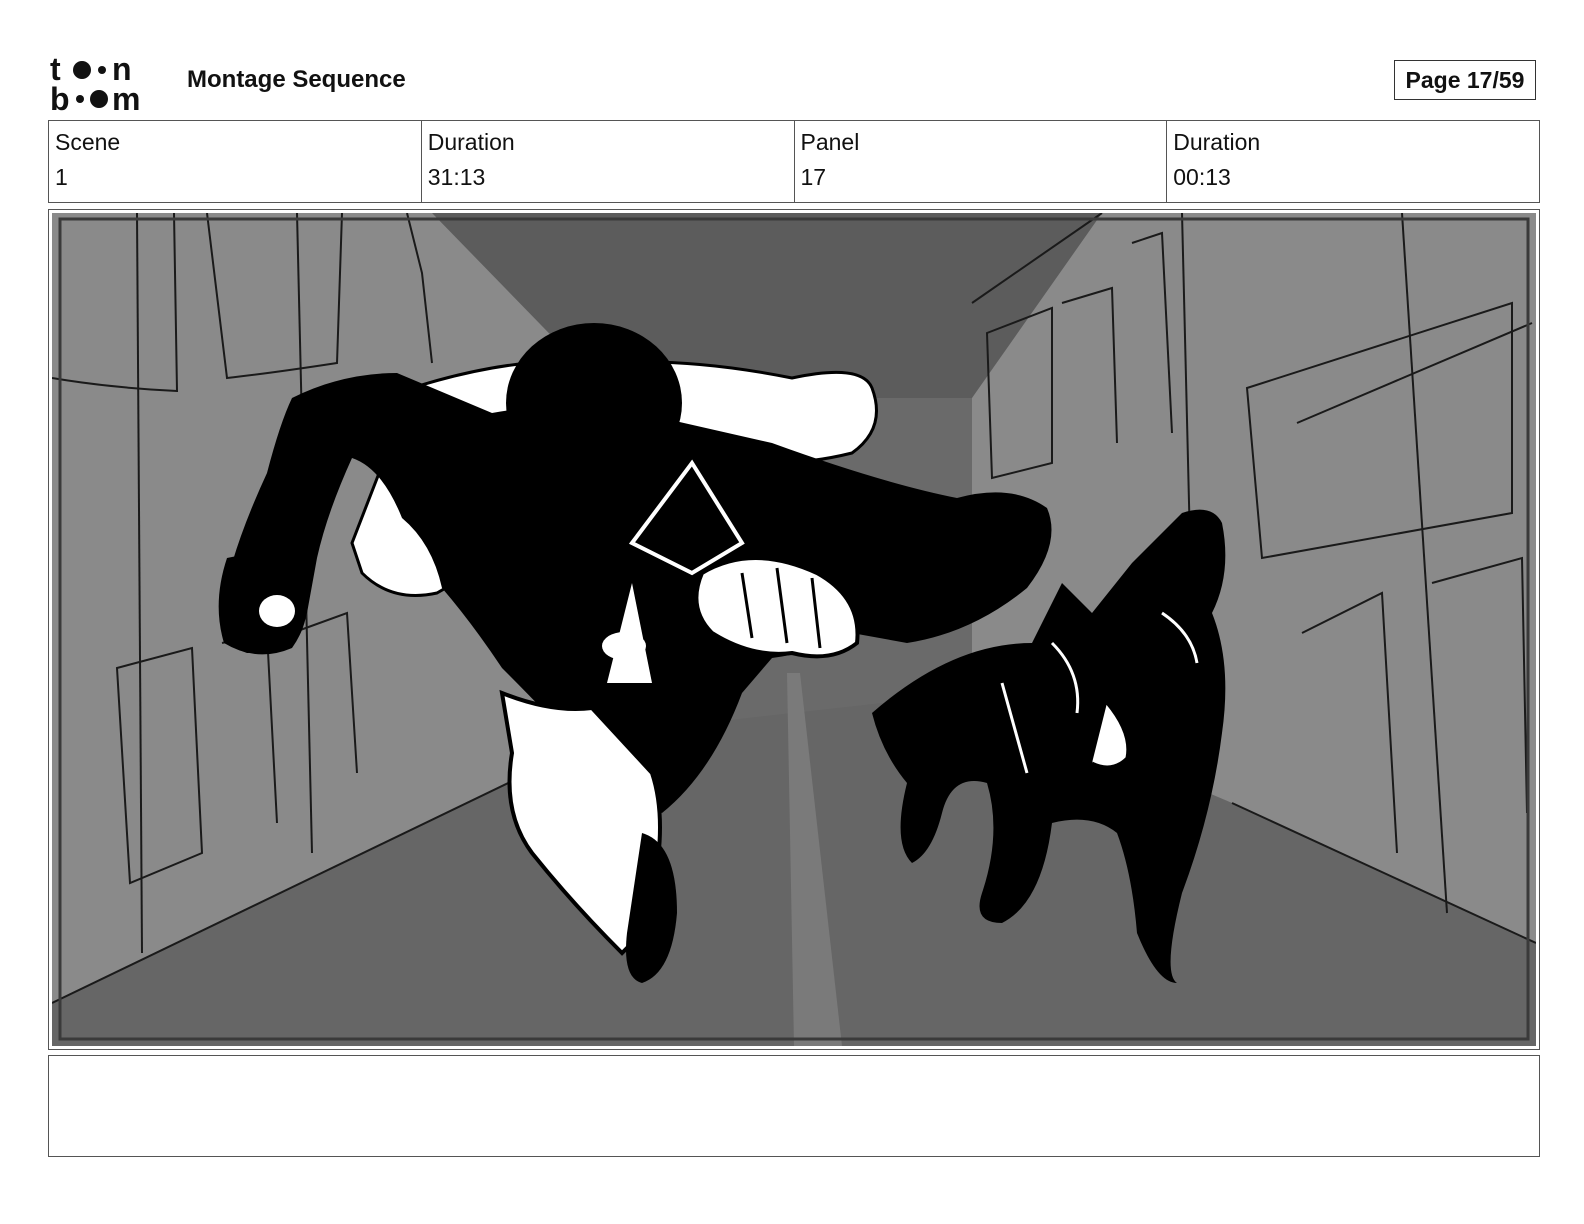 The image size is (1584, 1224). Describe the element at coordinates (60, 97) in the screenshot. I see `svg-text: b` at that location.